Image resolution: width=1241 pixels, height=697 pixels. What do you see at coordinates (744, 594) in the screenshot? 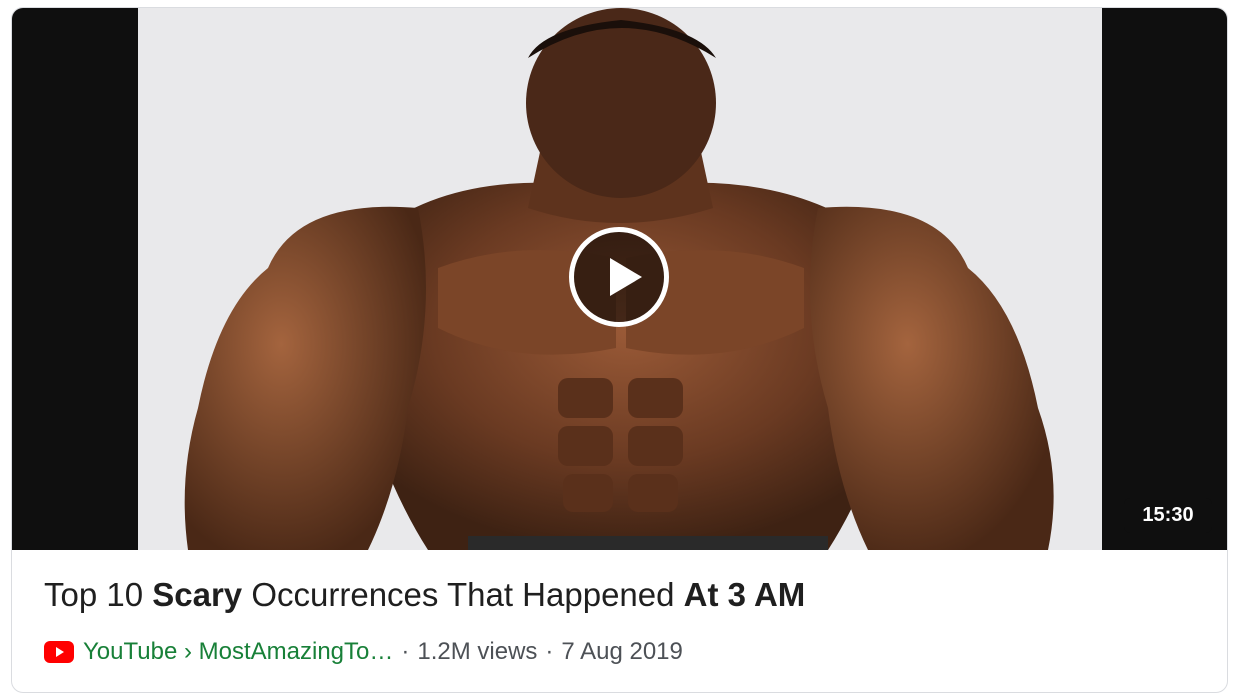
I see `title-highlight-2: At 3 AM` at bounding box center [744, 594].